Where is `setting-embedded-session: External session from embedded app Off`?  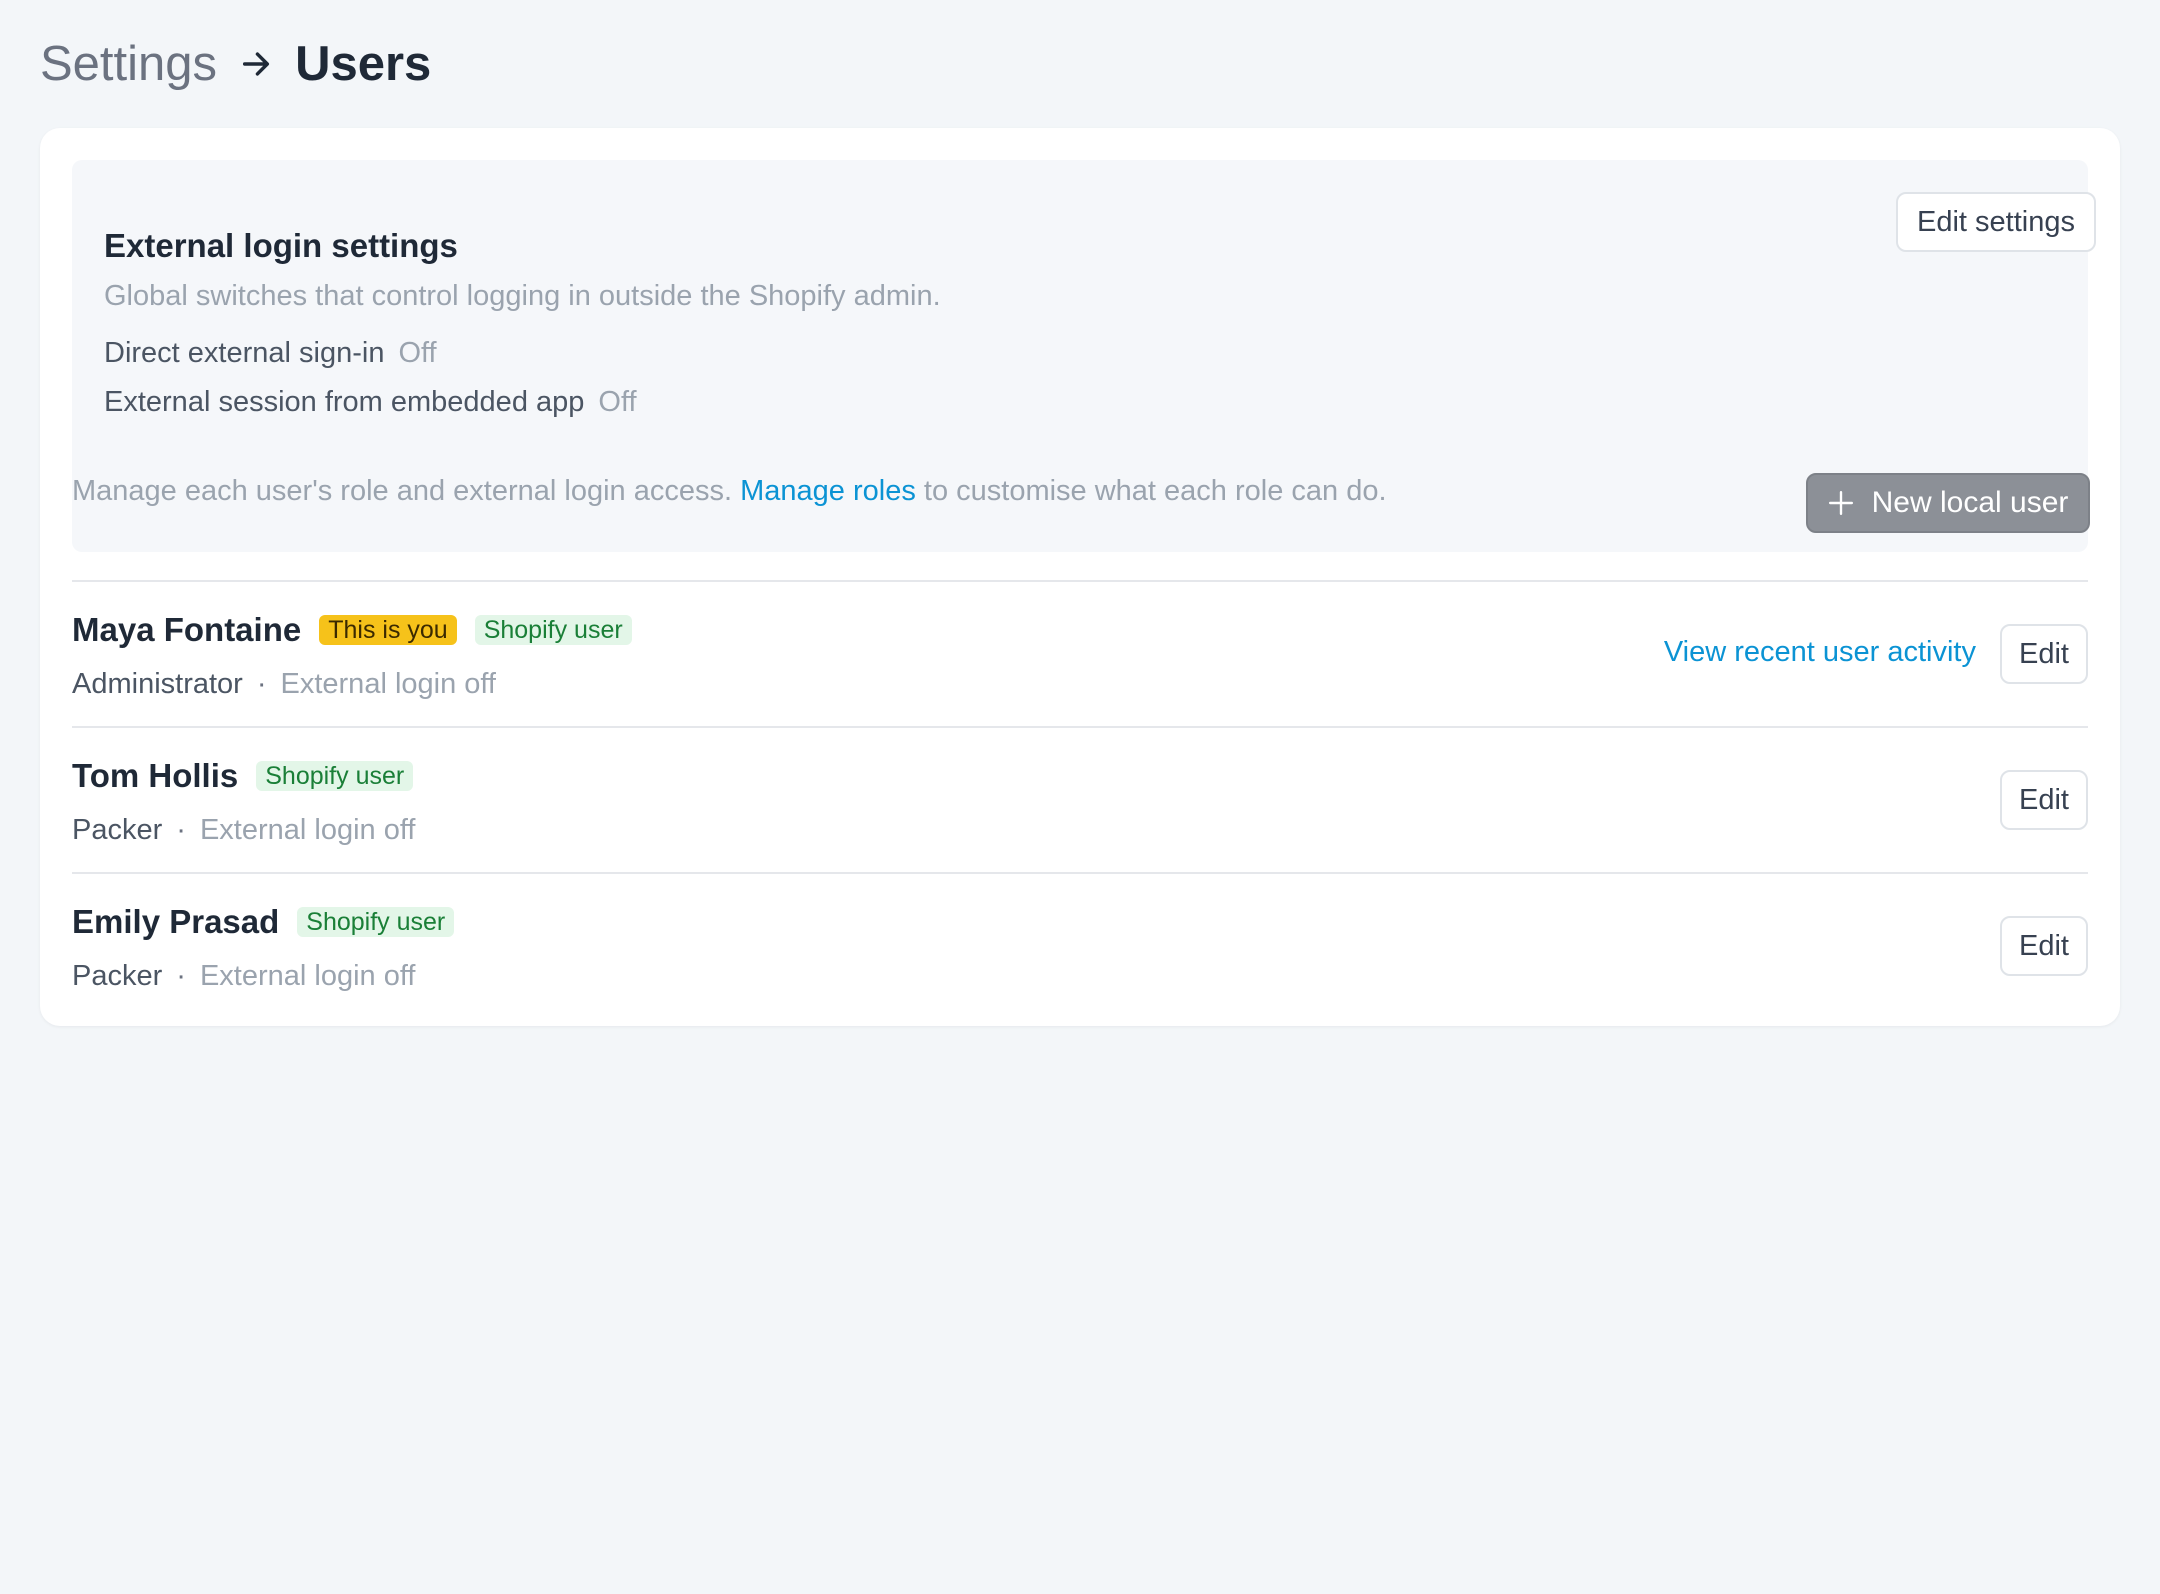
setting-embedded-session: External session from embedded app Off is located at coordinates (370, 402).